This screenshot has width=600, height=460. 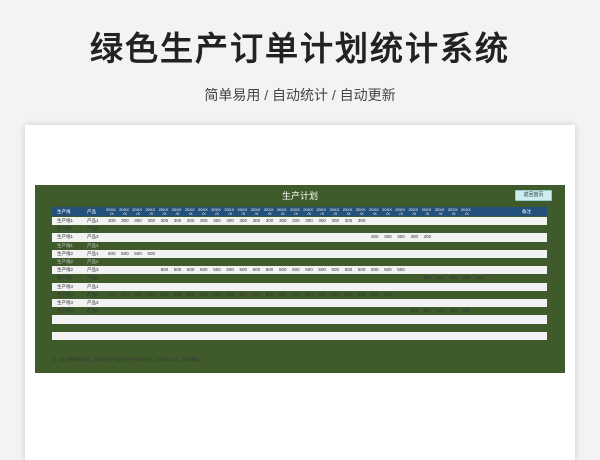 I want to click on table-row: 生产线3 产品4 600 600 600 600 600, so click(x=299, y=311).